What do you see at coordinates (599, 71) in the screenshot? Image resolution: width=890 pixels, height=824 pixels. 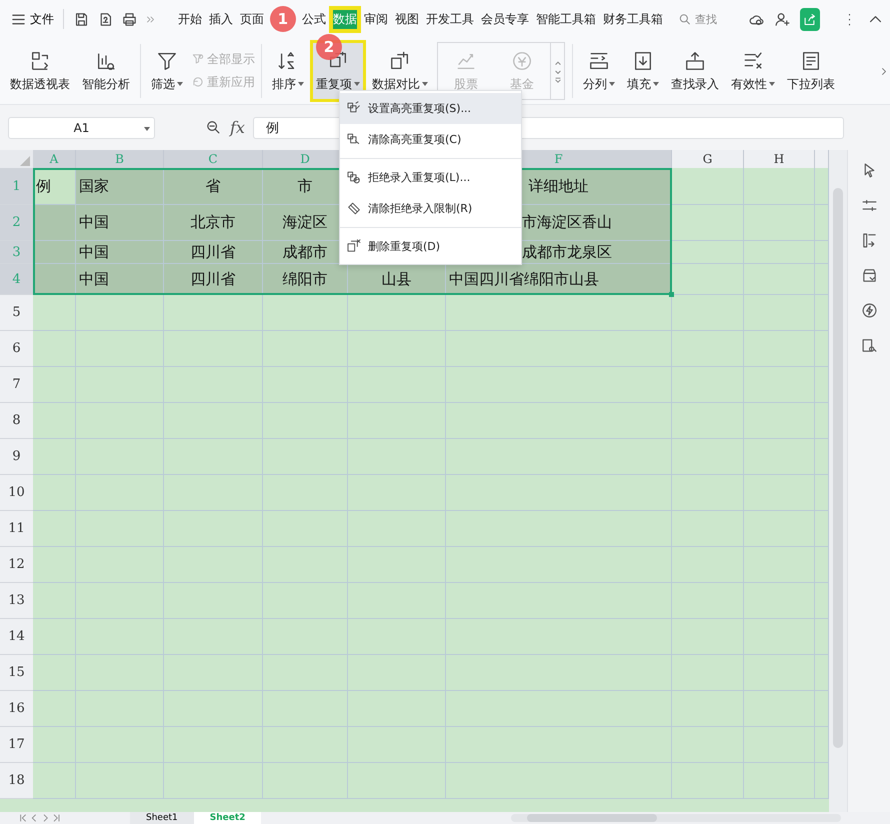 I see `ribbon-button: 分列` at bounding box center [599, 71].